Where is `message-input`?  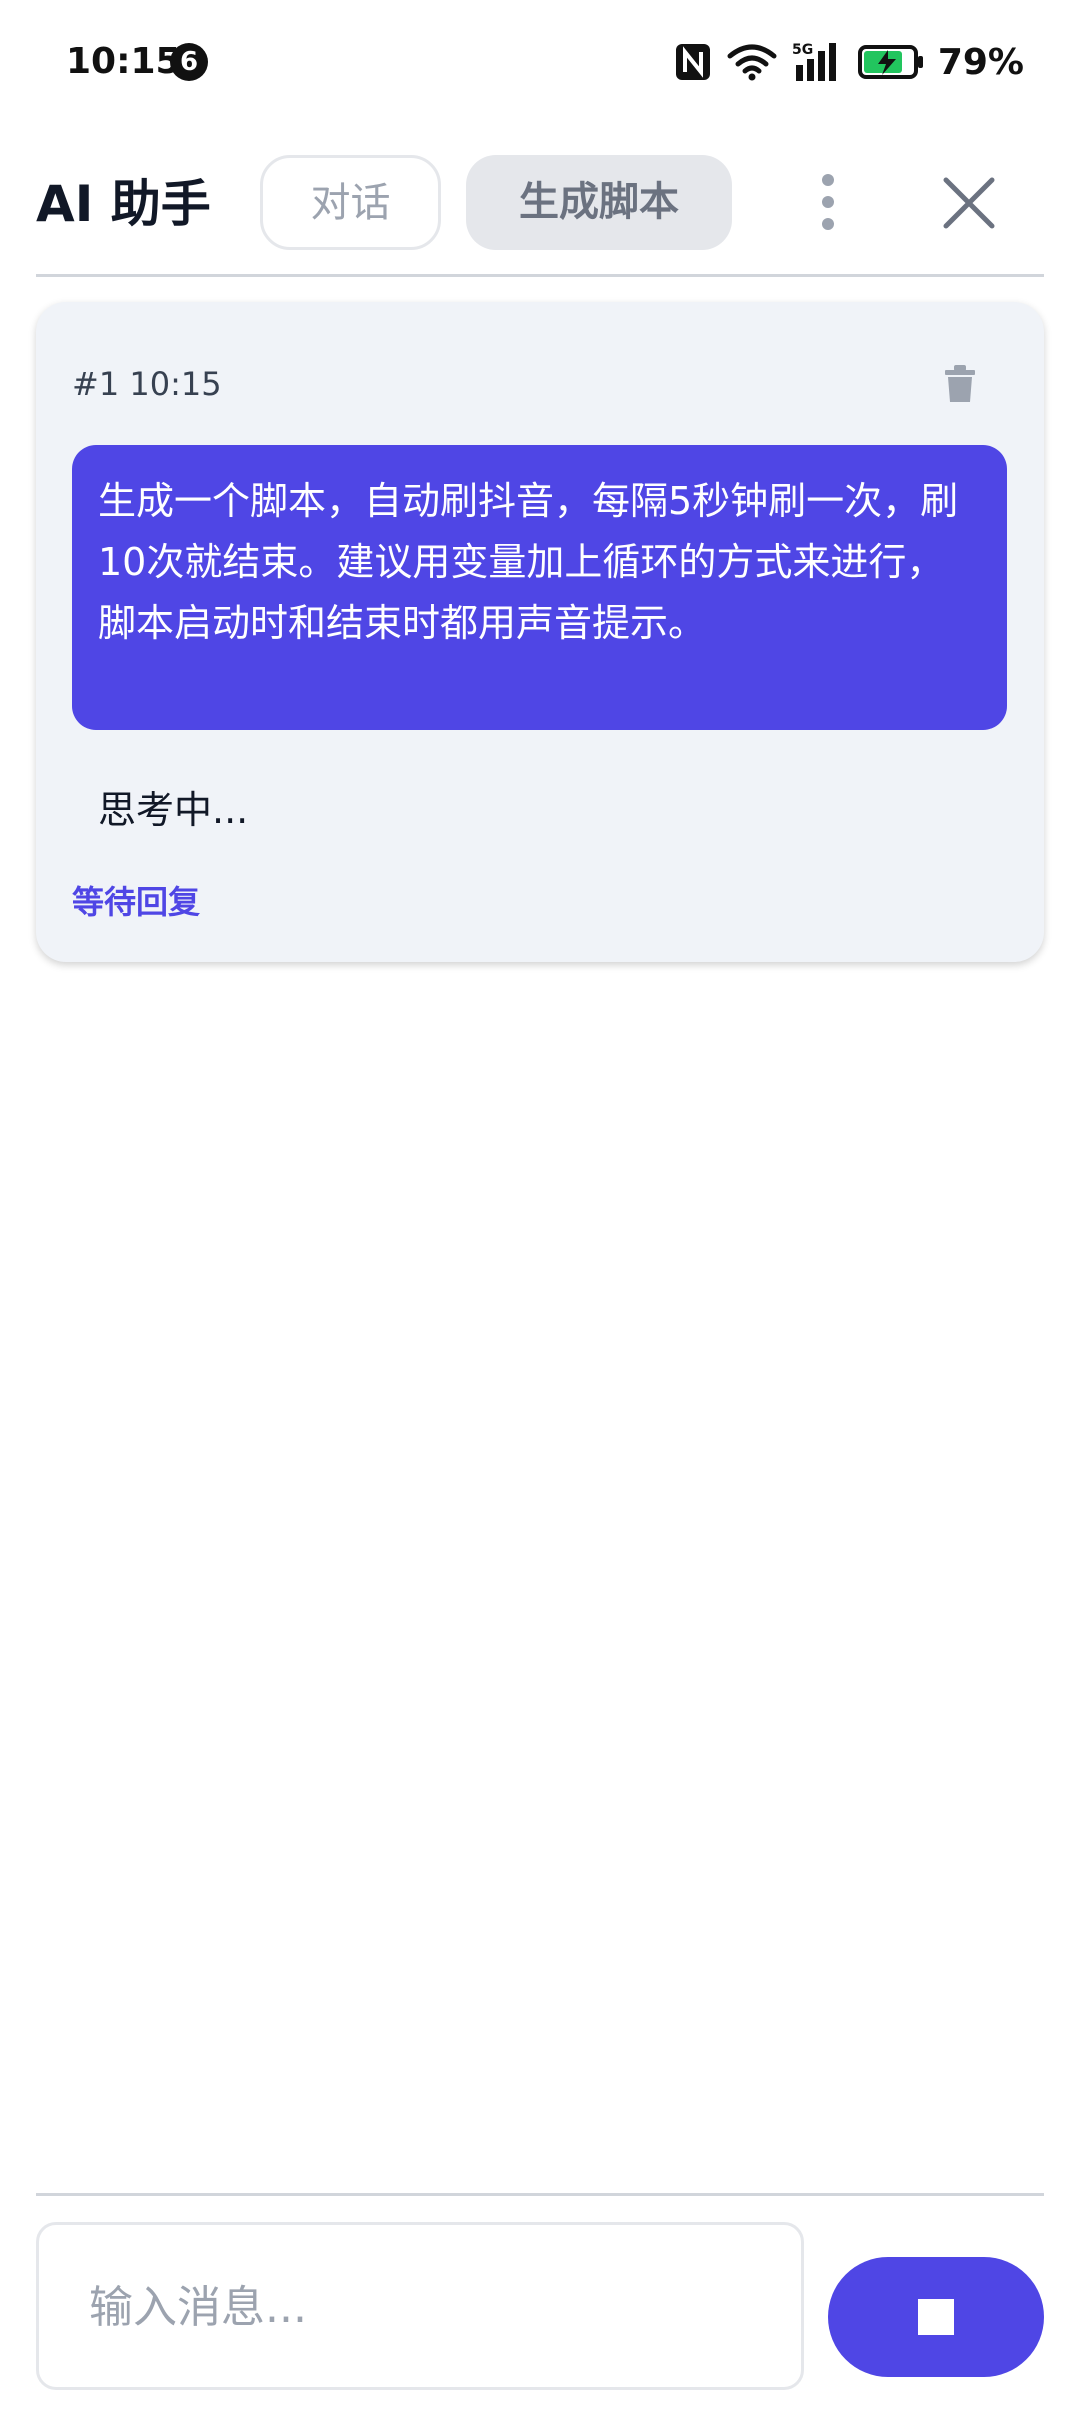
message-input is located at coordinates (439, 2307).